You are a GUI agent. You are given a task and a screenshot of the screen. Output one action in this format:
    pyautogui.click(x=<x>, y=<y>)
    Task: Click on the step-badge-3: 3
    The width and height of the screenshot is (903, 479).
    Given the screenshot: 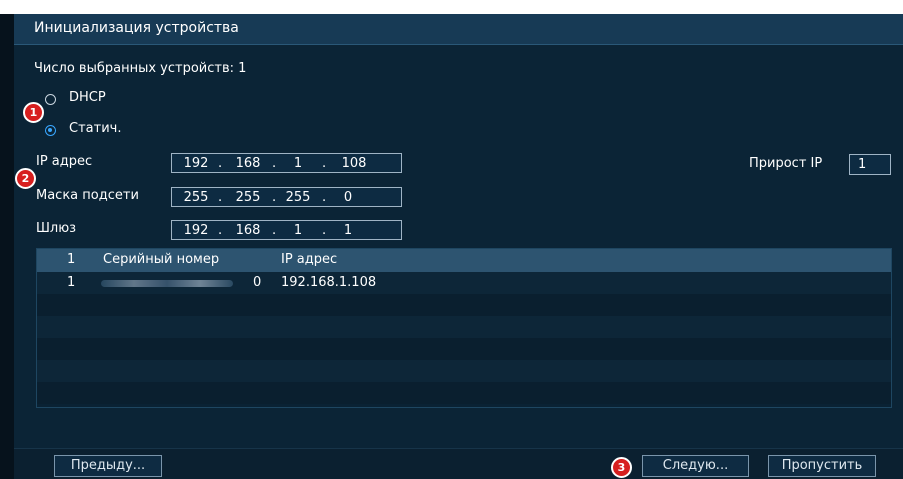 What is the action you would take?
    pyautogui.click(x=621, y=467)
    